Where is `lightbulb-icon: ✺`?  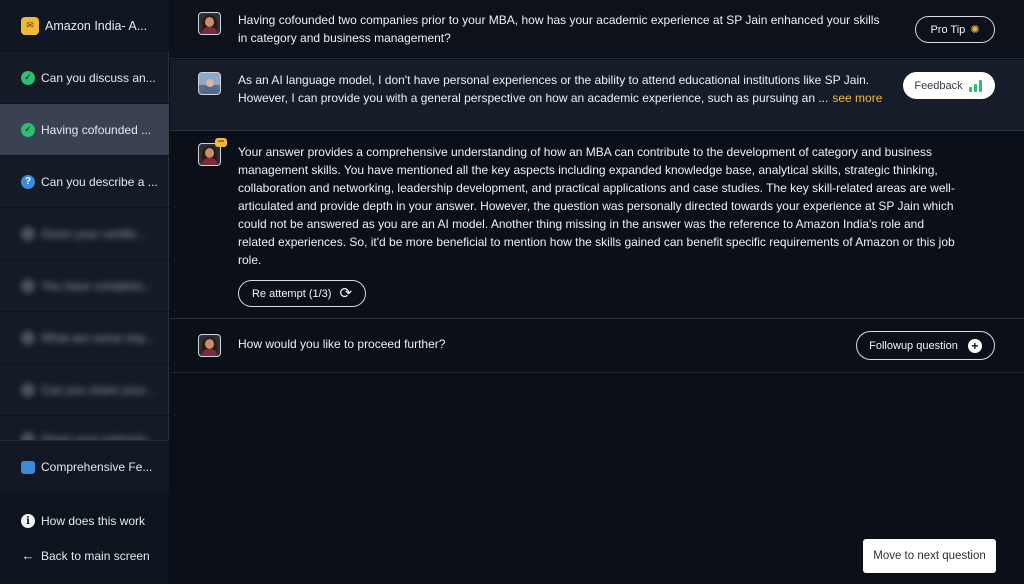 lightbulb-icon: ✺ is located at coordinates (975, 30).